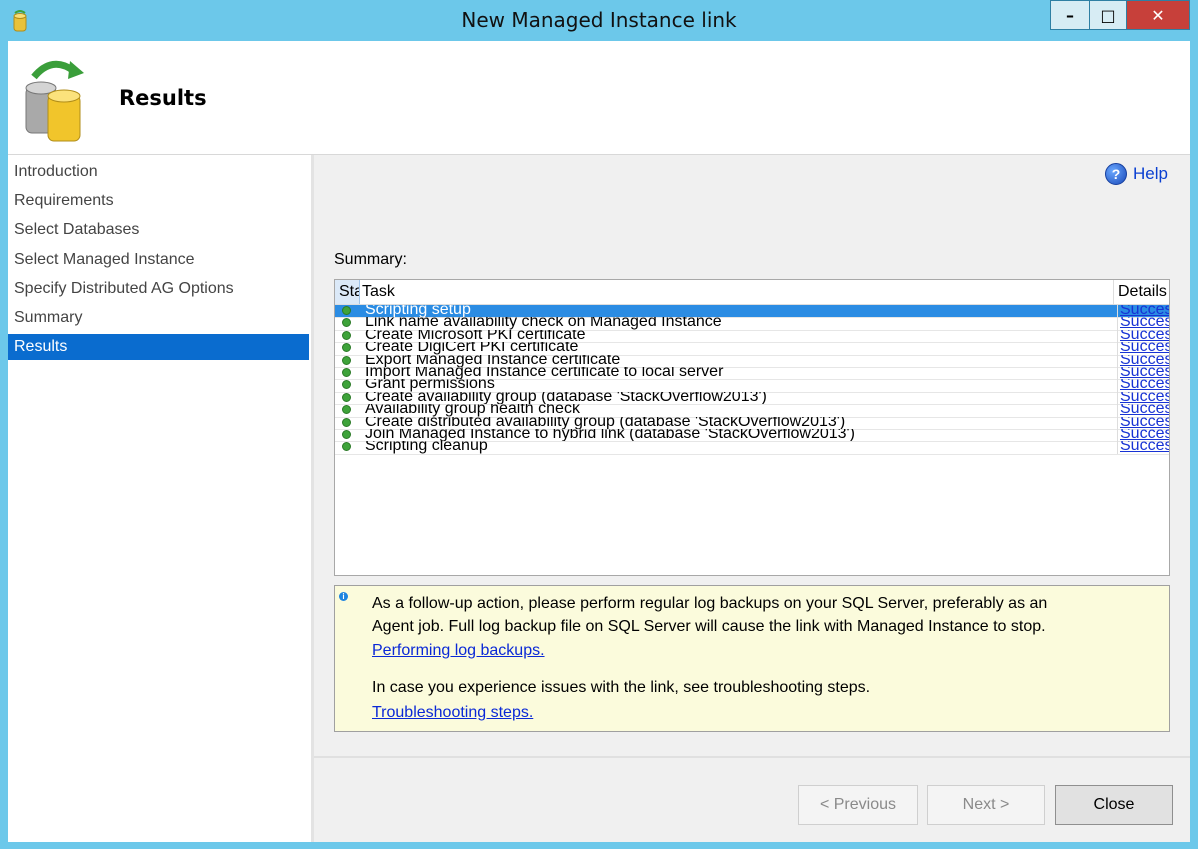 Image resolution: width=1198 pixels, height=849 pixels. Describe the element at coordinates (426, 448) in the screenshot. I see `task-cell: Scripting cleanup` at that location.